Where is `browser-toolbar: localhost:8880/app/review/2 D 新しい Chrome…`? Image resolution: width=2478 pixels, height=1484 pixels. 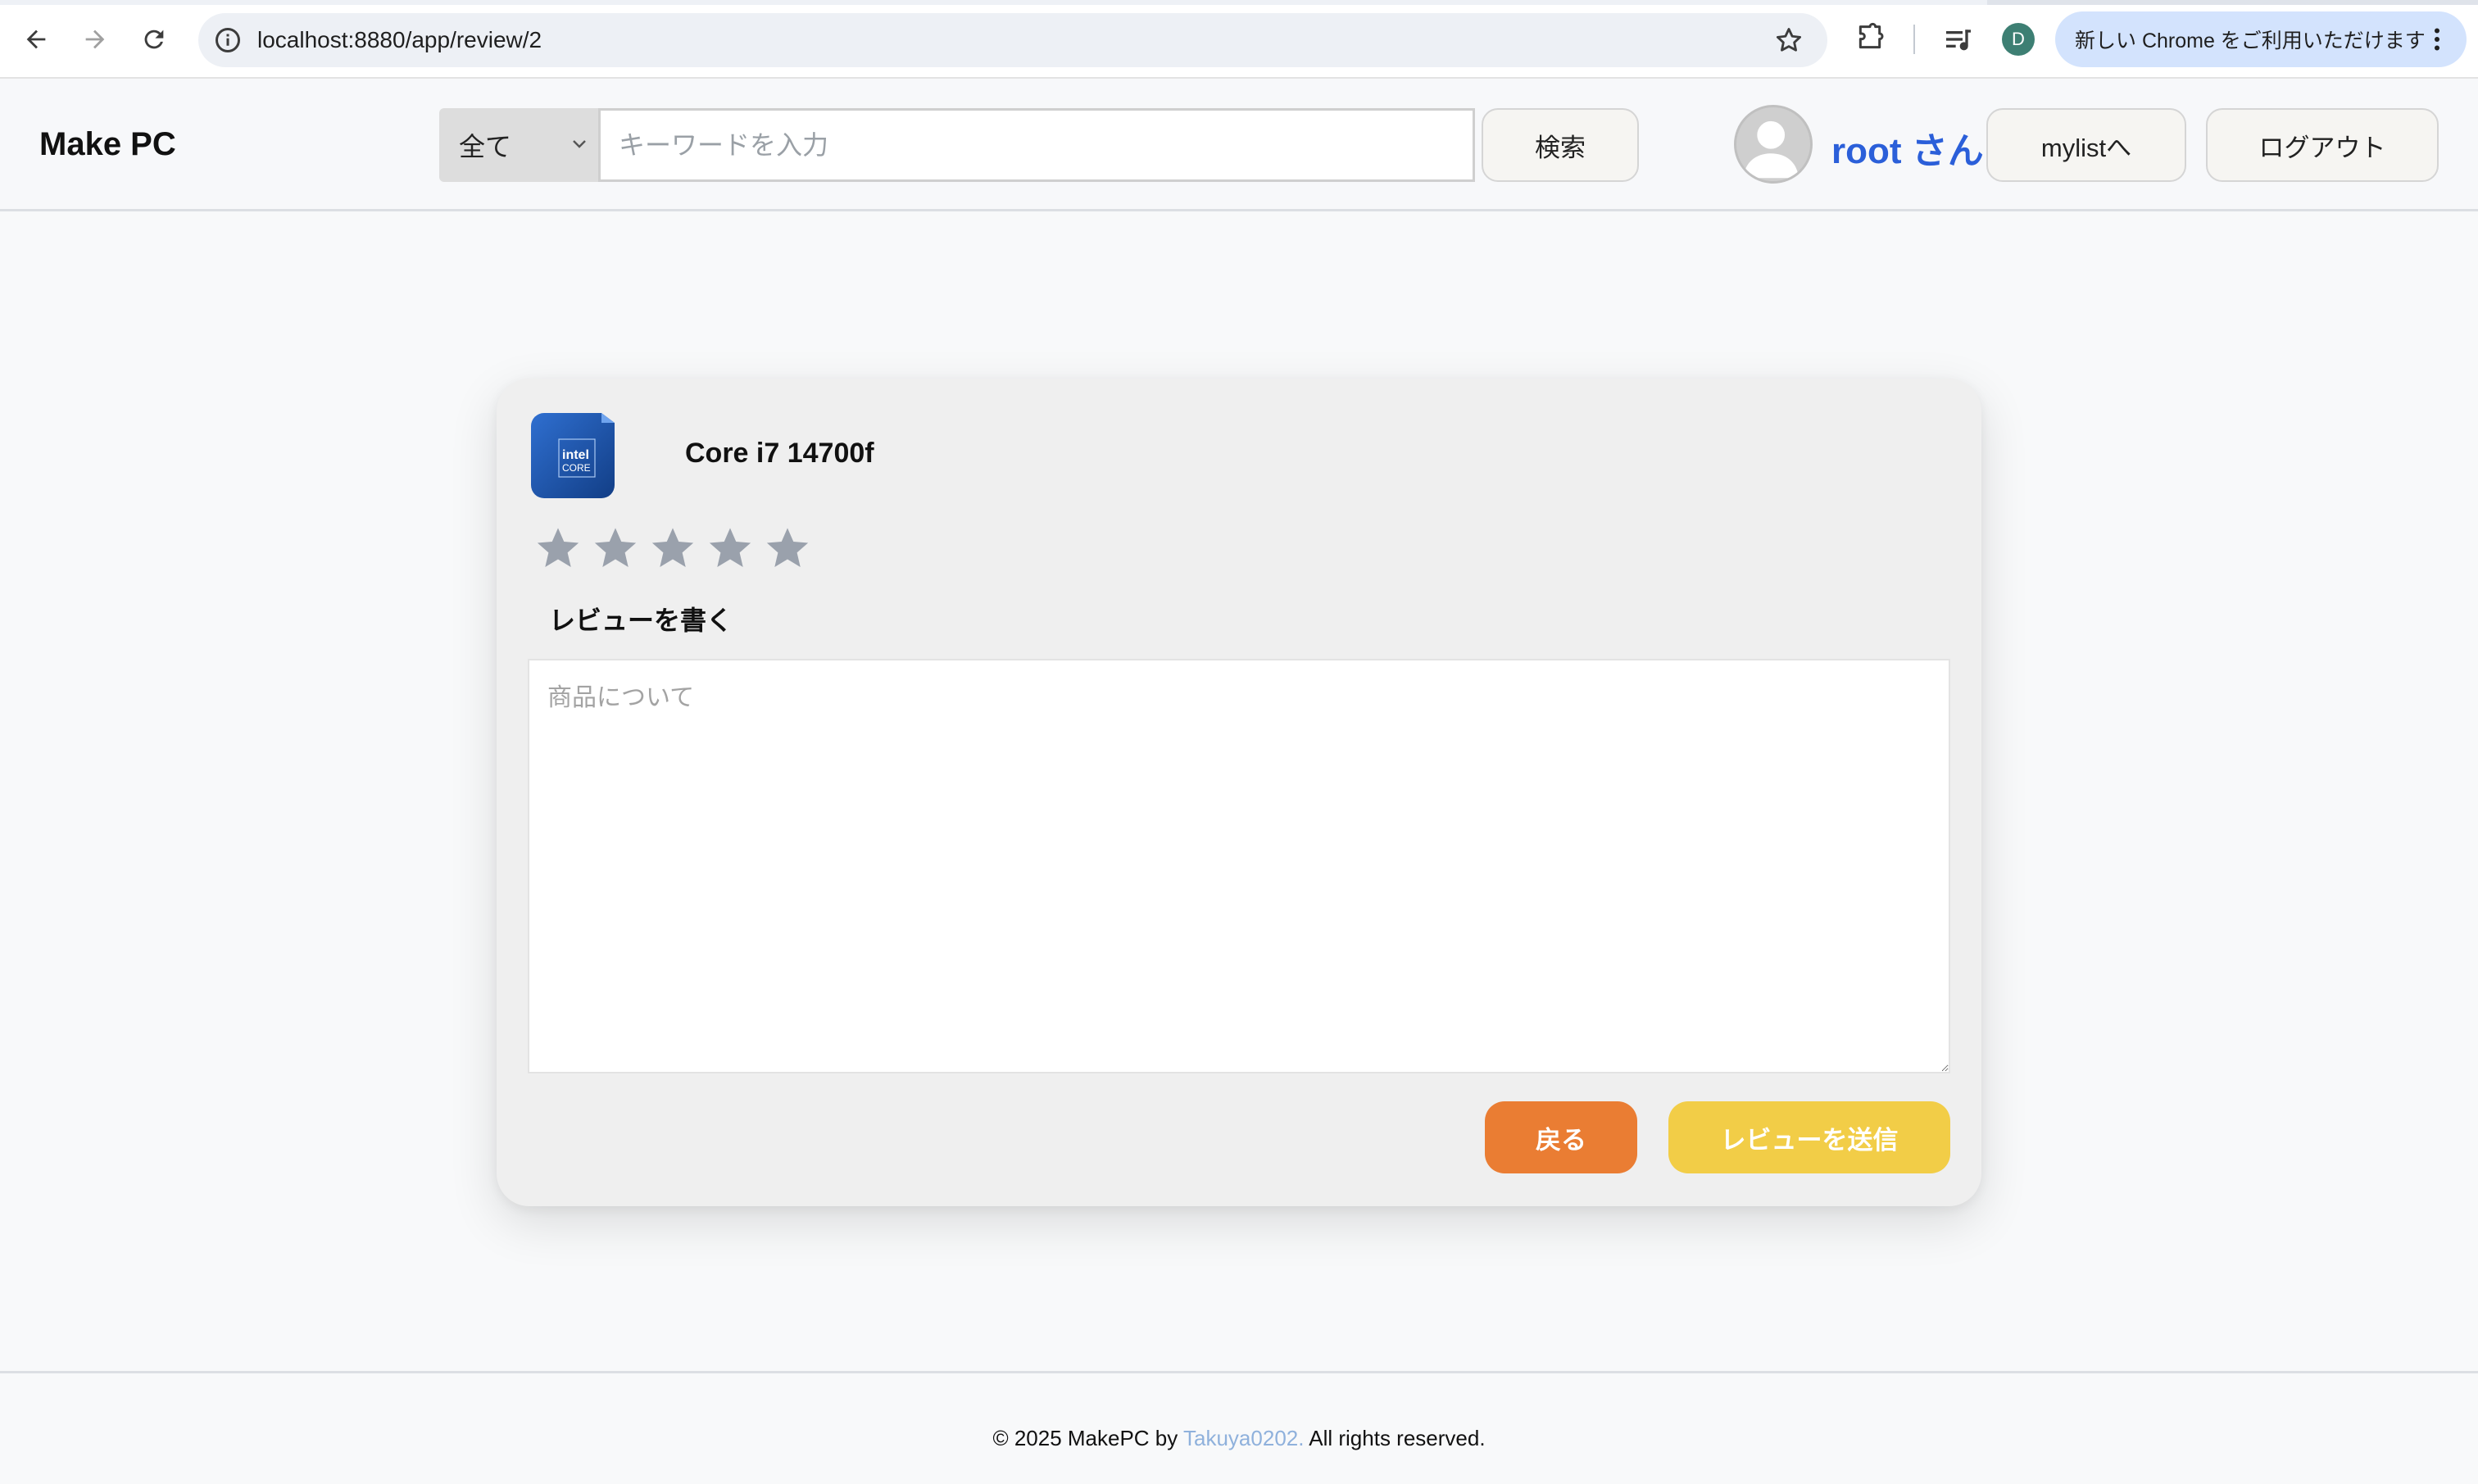 browser-toolbar: localhost:8880/app/review/2 D 新しい Chrome… is located at coordinates (1239, 39).